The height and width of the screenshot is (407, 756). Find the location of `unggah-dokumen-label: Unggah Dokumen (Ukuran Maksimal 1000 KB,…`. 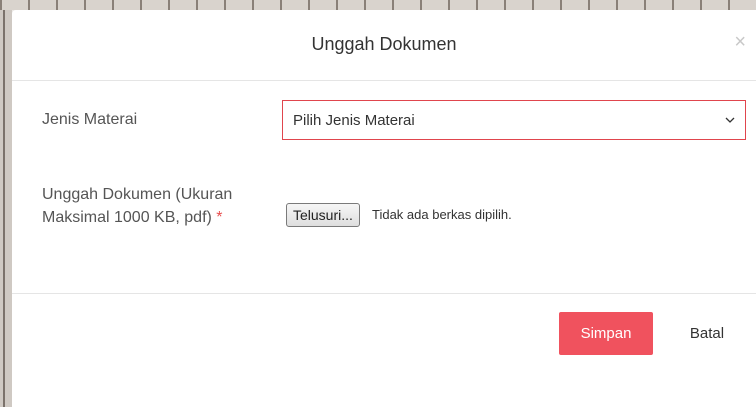

unggah-dokumen-label: Unggah Dokumen (Ukuran Maksimal 1000 KB,… is located at coordinates (142, 206).